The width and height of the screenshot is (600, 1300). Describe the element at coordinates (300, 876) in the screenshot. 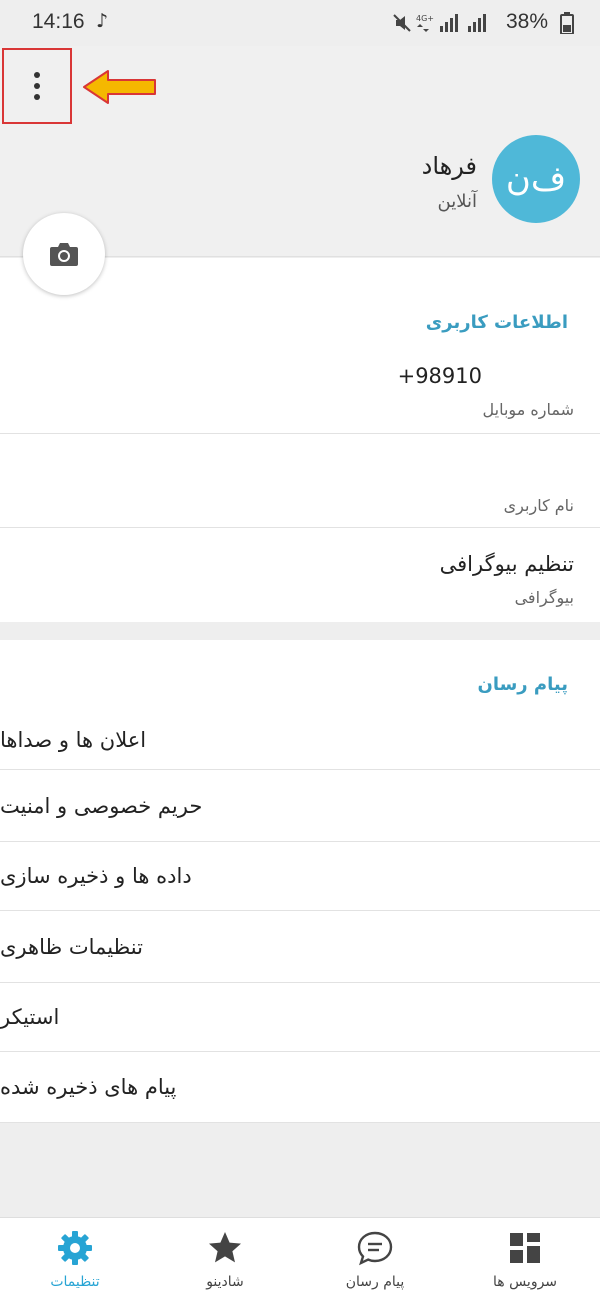

I see `menu-item-data-storage: داده ها و ذخیره سازی` at that location.